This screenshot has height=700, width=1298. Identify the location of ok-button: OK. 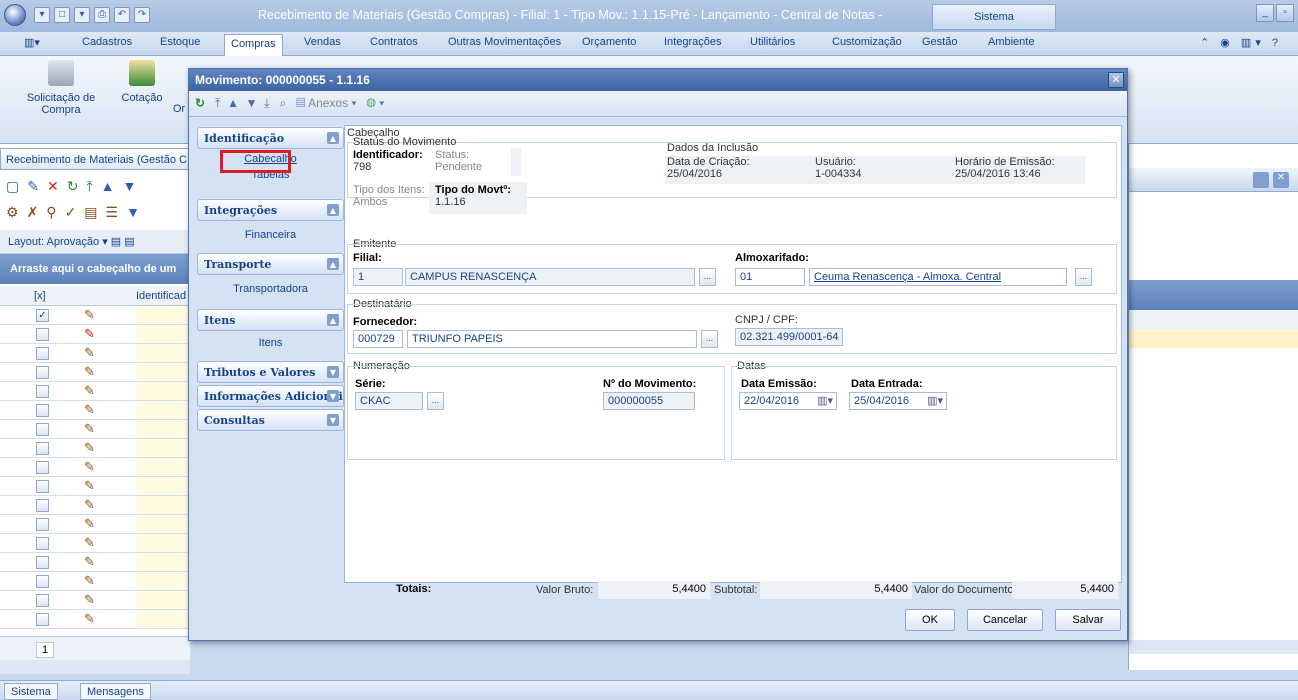
(930, 620).